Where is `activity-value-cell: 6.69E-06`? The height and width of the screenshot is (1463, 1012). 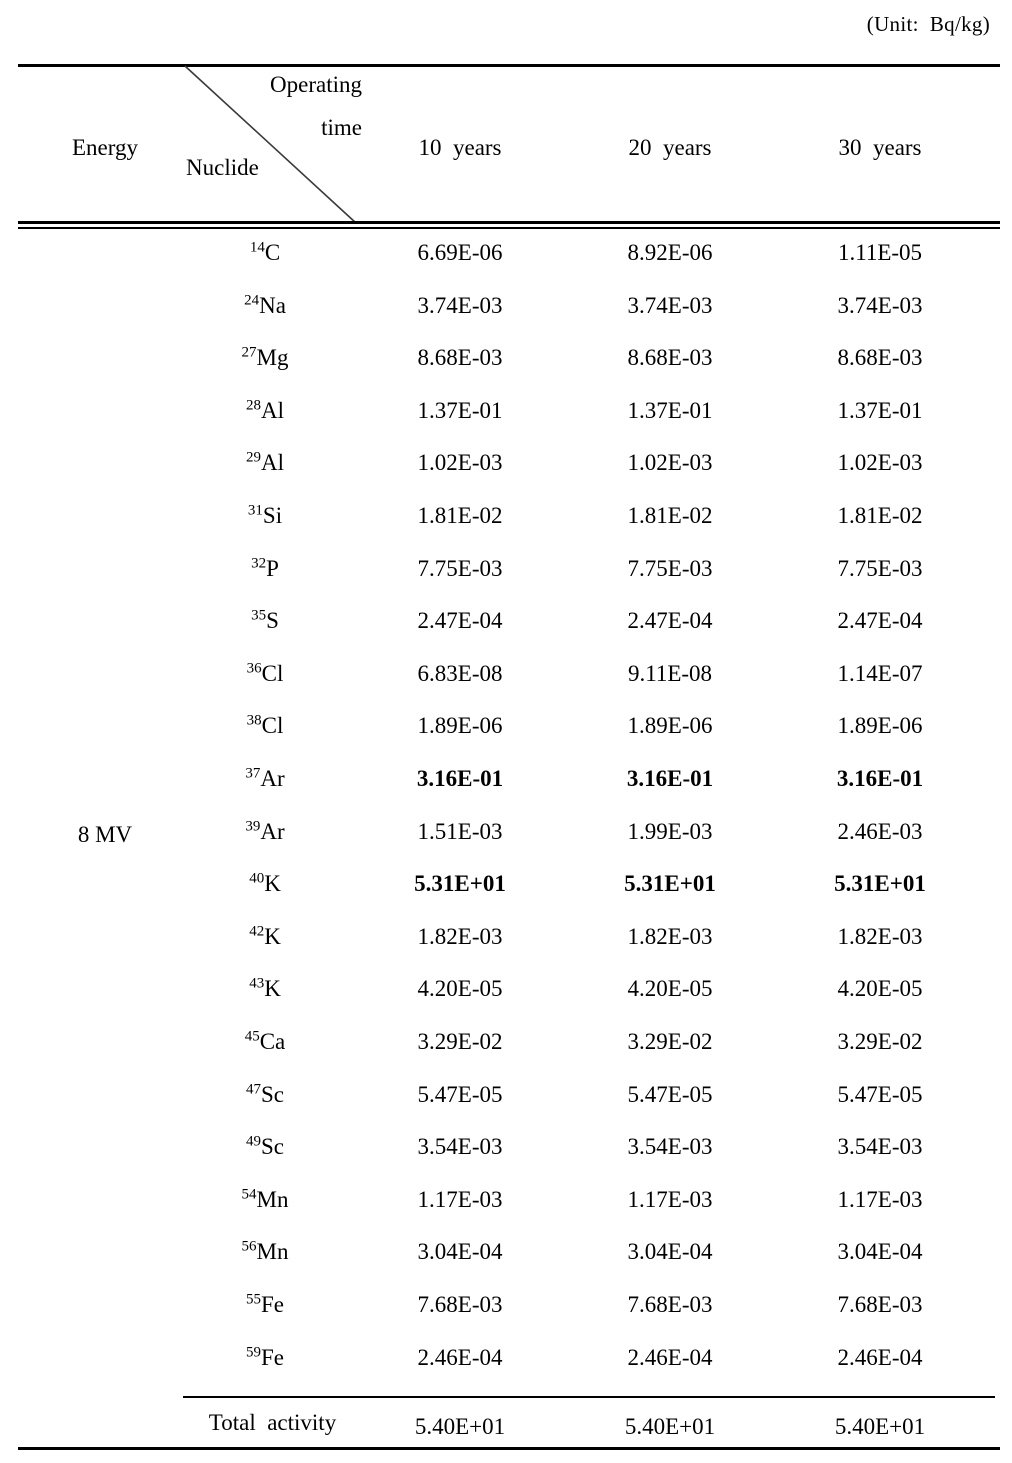
activity-value-cell: 6.69E-06 is located at coordinates (460, 252).